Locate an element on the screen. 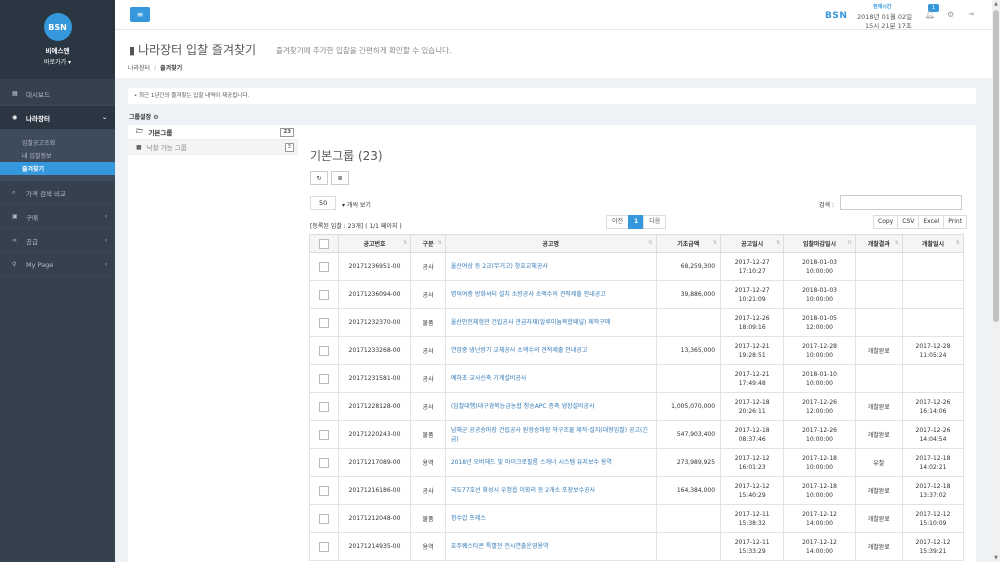 The width and height of the screenshot is (1000, 562). scroll-down-arrow: ▼ is located at coordinates (996, 558).